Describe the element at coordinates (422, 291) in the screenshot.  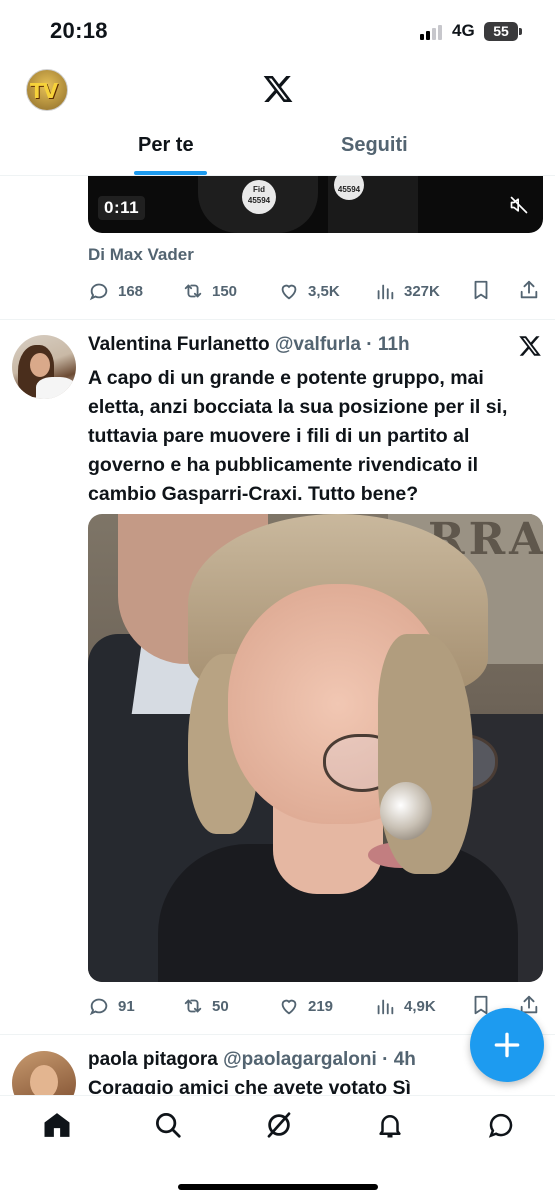
I see `view-count: 327K` at that location.